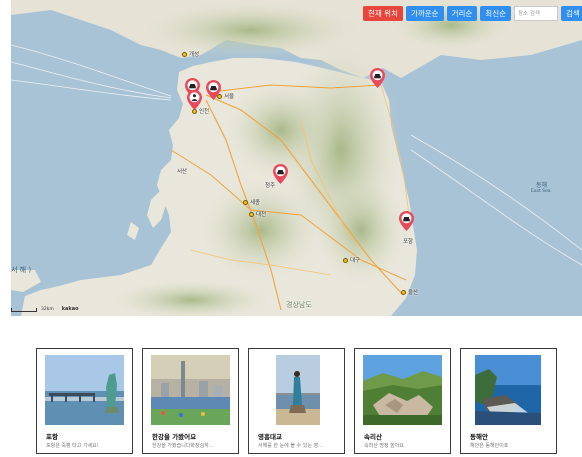  I want to click on place-card-pohang: 포항 포항은 죽뽕 타고 가세요!, so click(84, 401).